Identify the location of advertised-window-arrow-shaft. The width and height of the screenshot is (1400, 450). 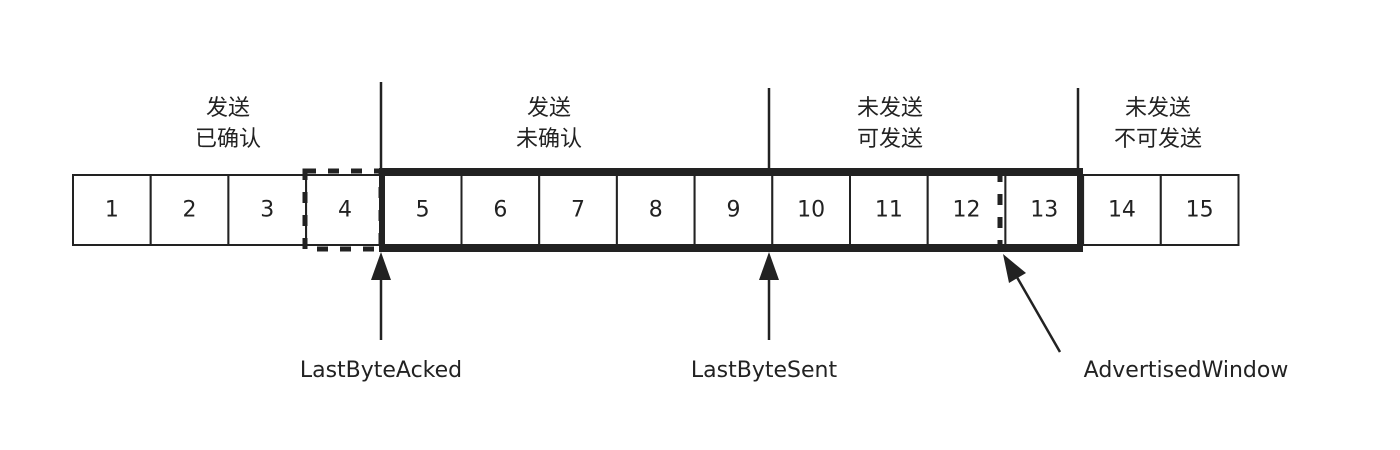
(1037, 312).